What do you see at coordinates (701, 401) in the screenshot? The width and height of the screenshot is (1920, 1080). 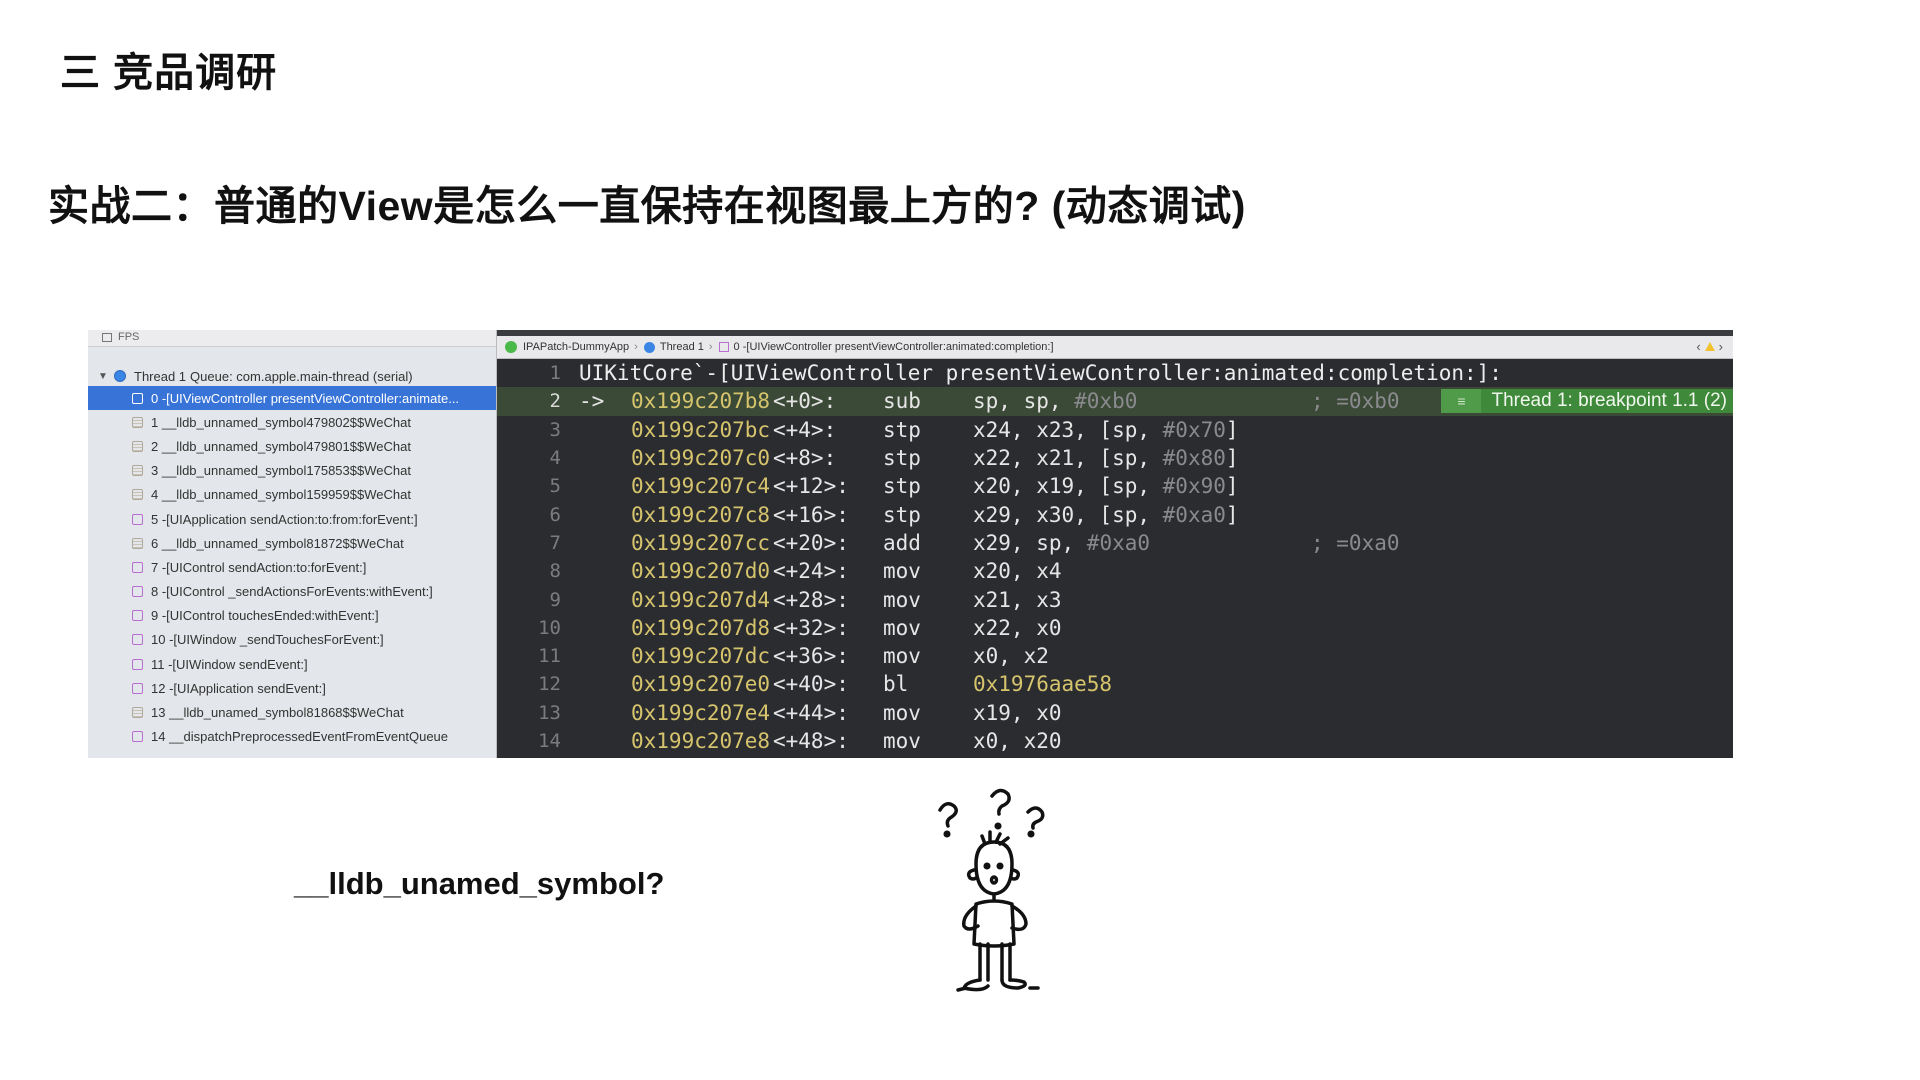 I see `instruction-address: 0x199c207b8` at bounding box center [701, 401].